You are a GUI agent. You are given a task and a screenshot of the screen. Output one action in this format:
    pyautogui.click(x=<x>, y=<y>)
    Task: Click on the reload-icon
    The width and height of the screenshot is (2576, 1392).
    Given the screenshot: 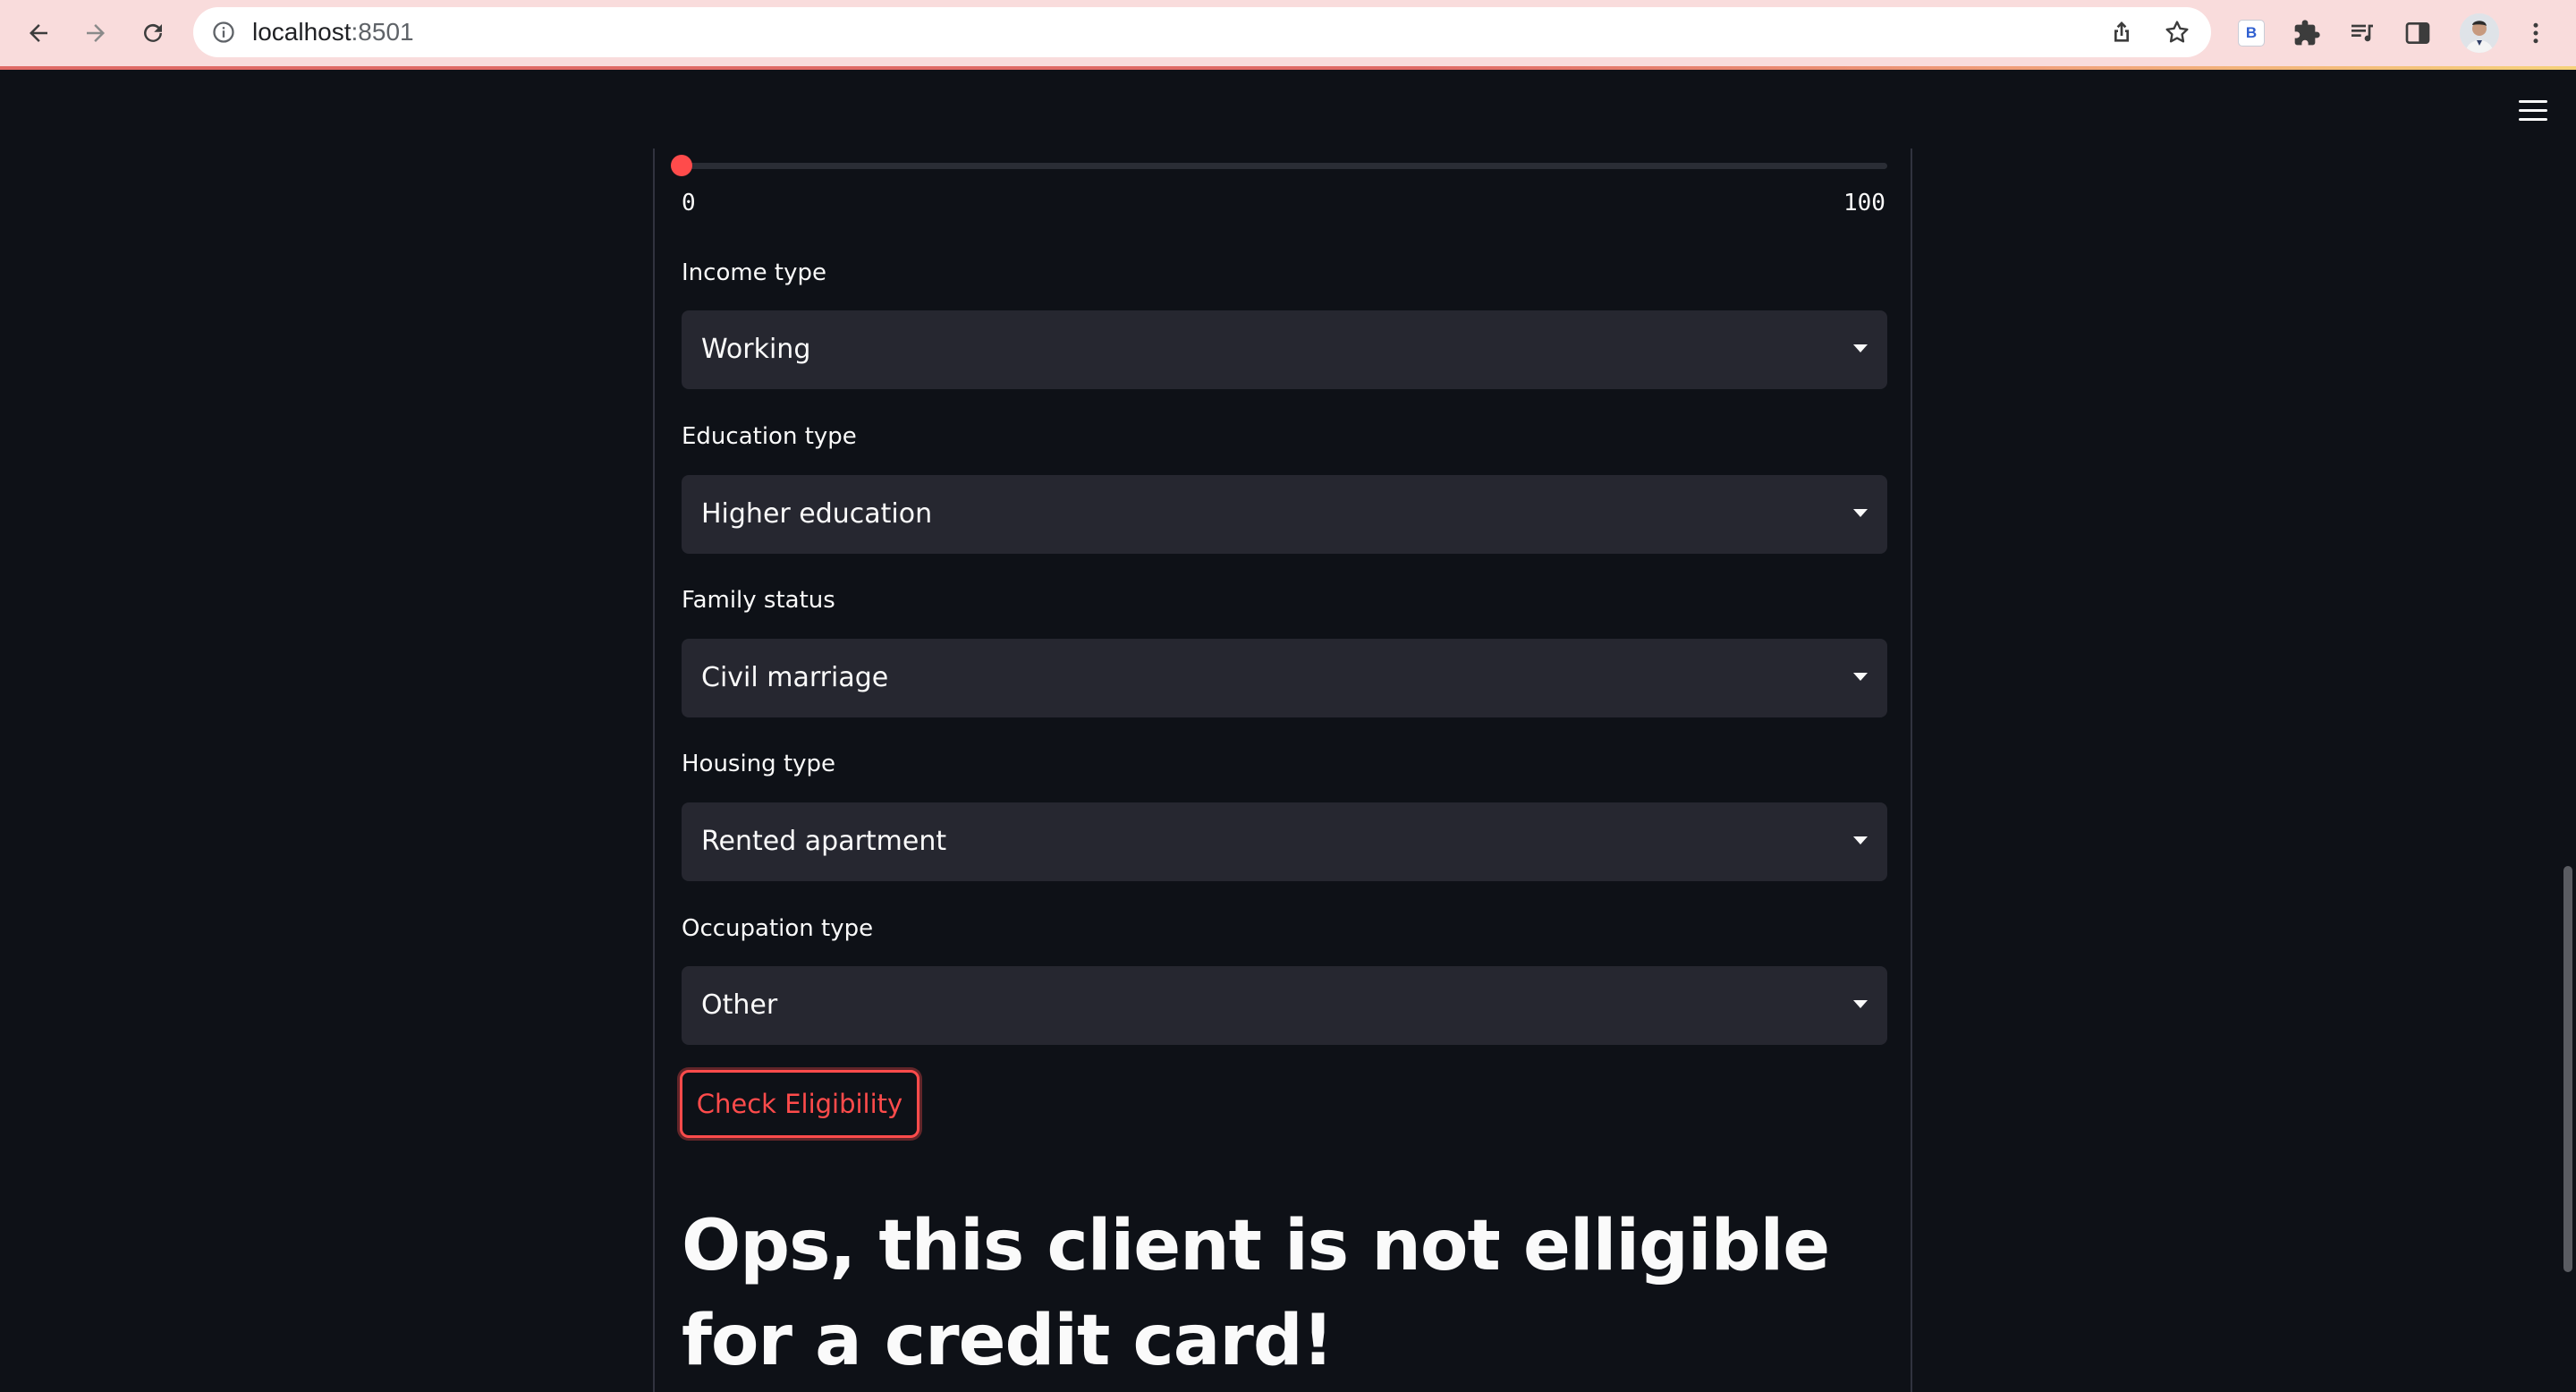 What is the action you would take?
    pyautogui.click(x=153, y=33)
    